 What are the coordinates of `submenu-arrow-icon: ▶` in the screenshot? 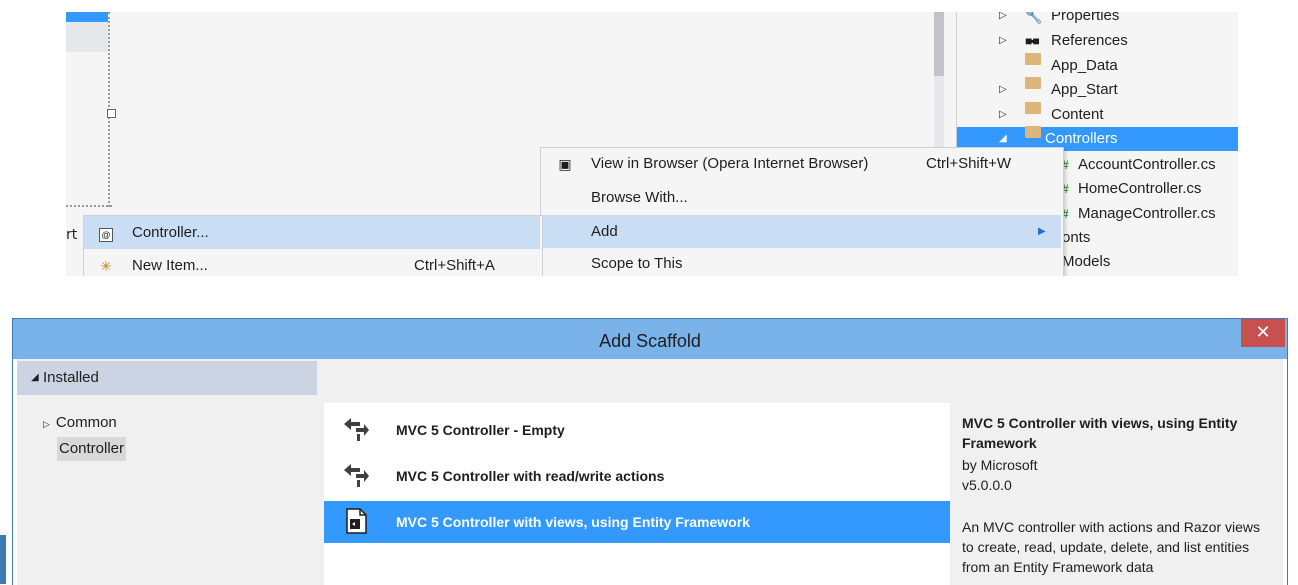 It's located at (1042, 231).